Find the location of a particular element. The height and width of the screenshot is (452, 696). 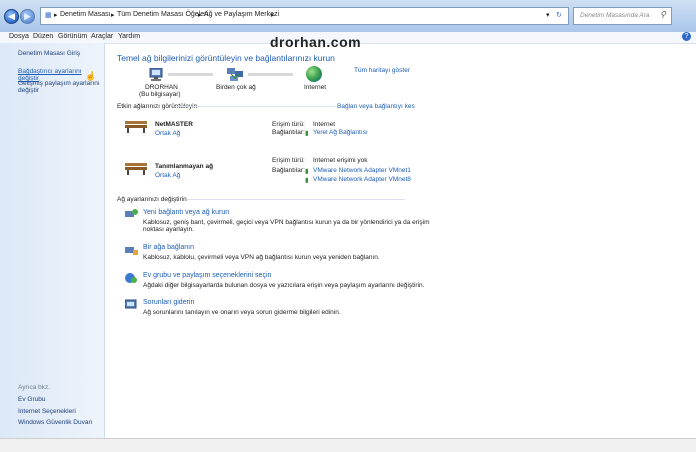

see-also-internet-options: Internet Seçenekleri is located at coordinates (47, 411).